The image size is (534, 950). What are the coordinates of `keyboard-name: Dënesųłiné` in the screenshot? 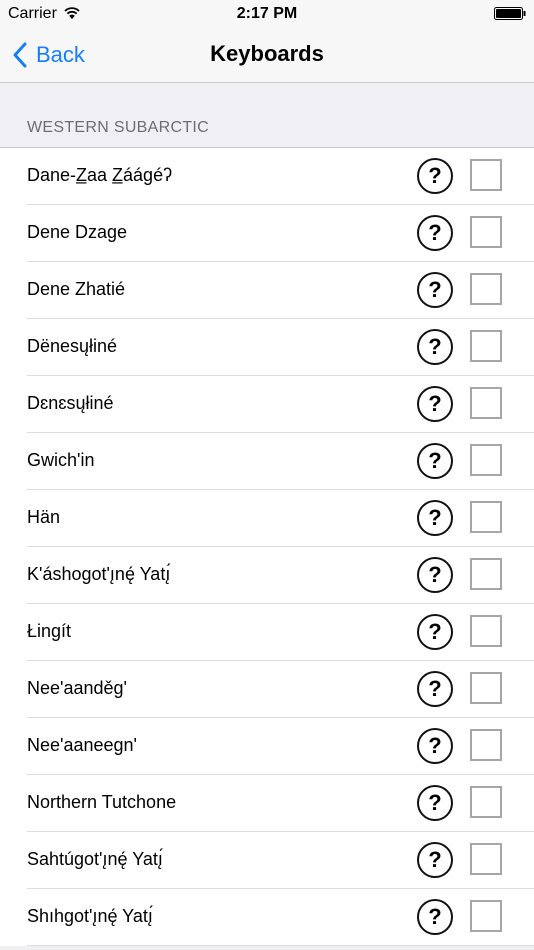 It's located at (72, 346).